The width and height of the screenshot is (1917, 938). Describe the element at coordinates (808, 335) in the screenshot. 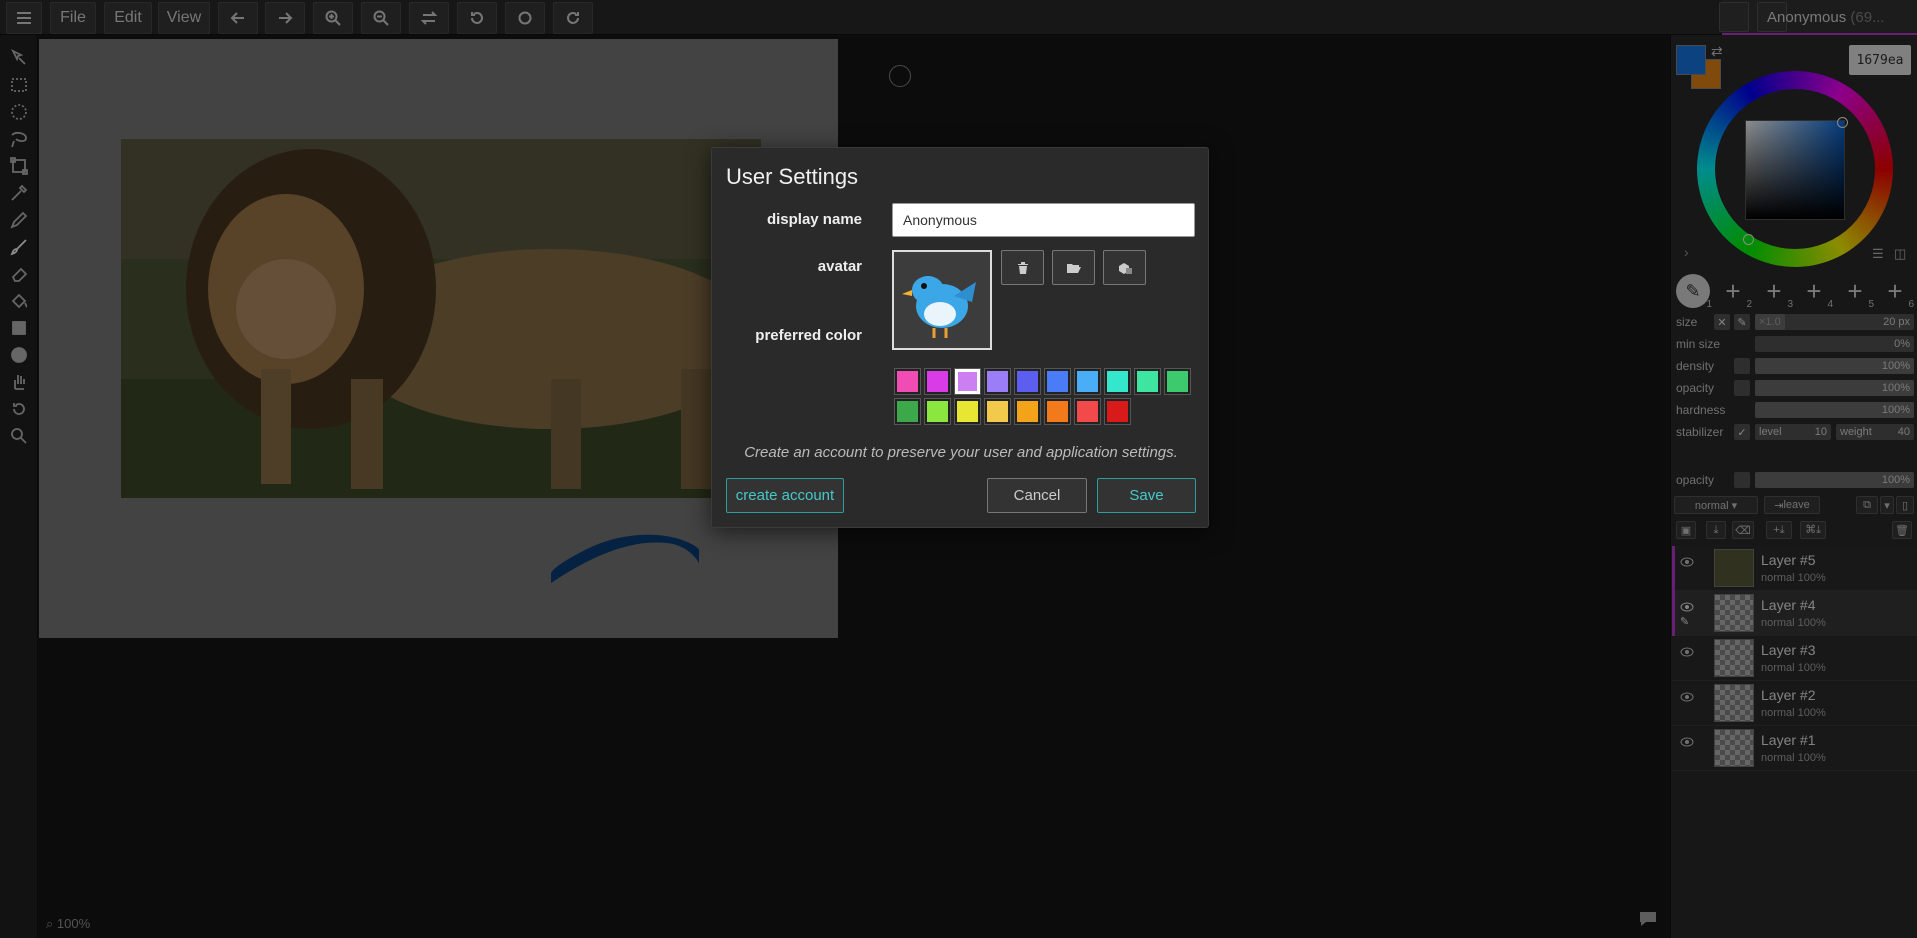

I see `preferred-color-label: preferred color` at that location.